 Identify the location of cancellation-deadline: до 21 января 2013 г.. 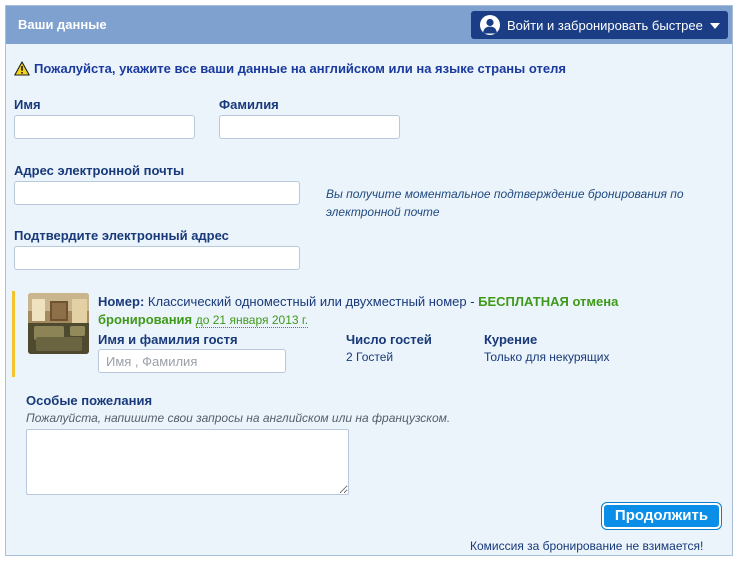
(252, 320).